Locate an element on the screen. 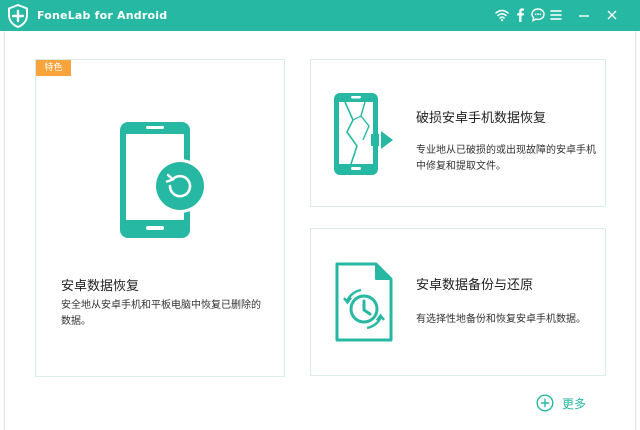  card-description: 专业地从已破损的或出现故障的安卓手机中修复和提取文件。 is located at coordinates (506, 158).